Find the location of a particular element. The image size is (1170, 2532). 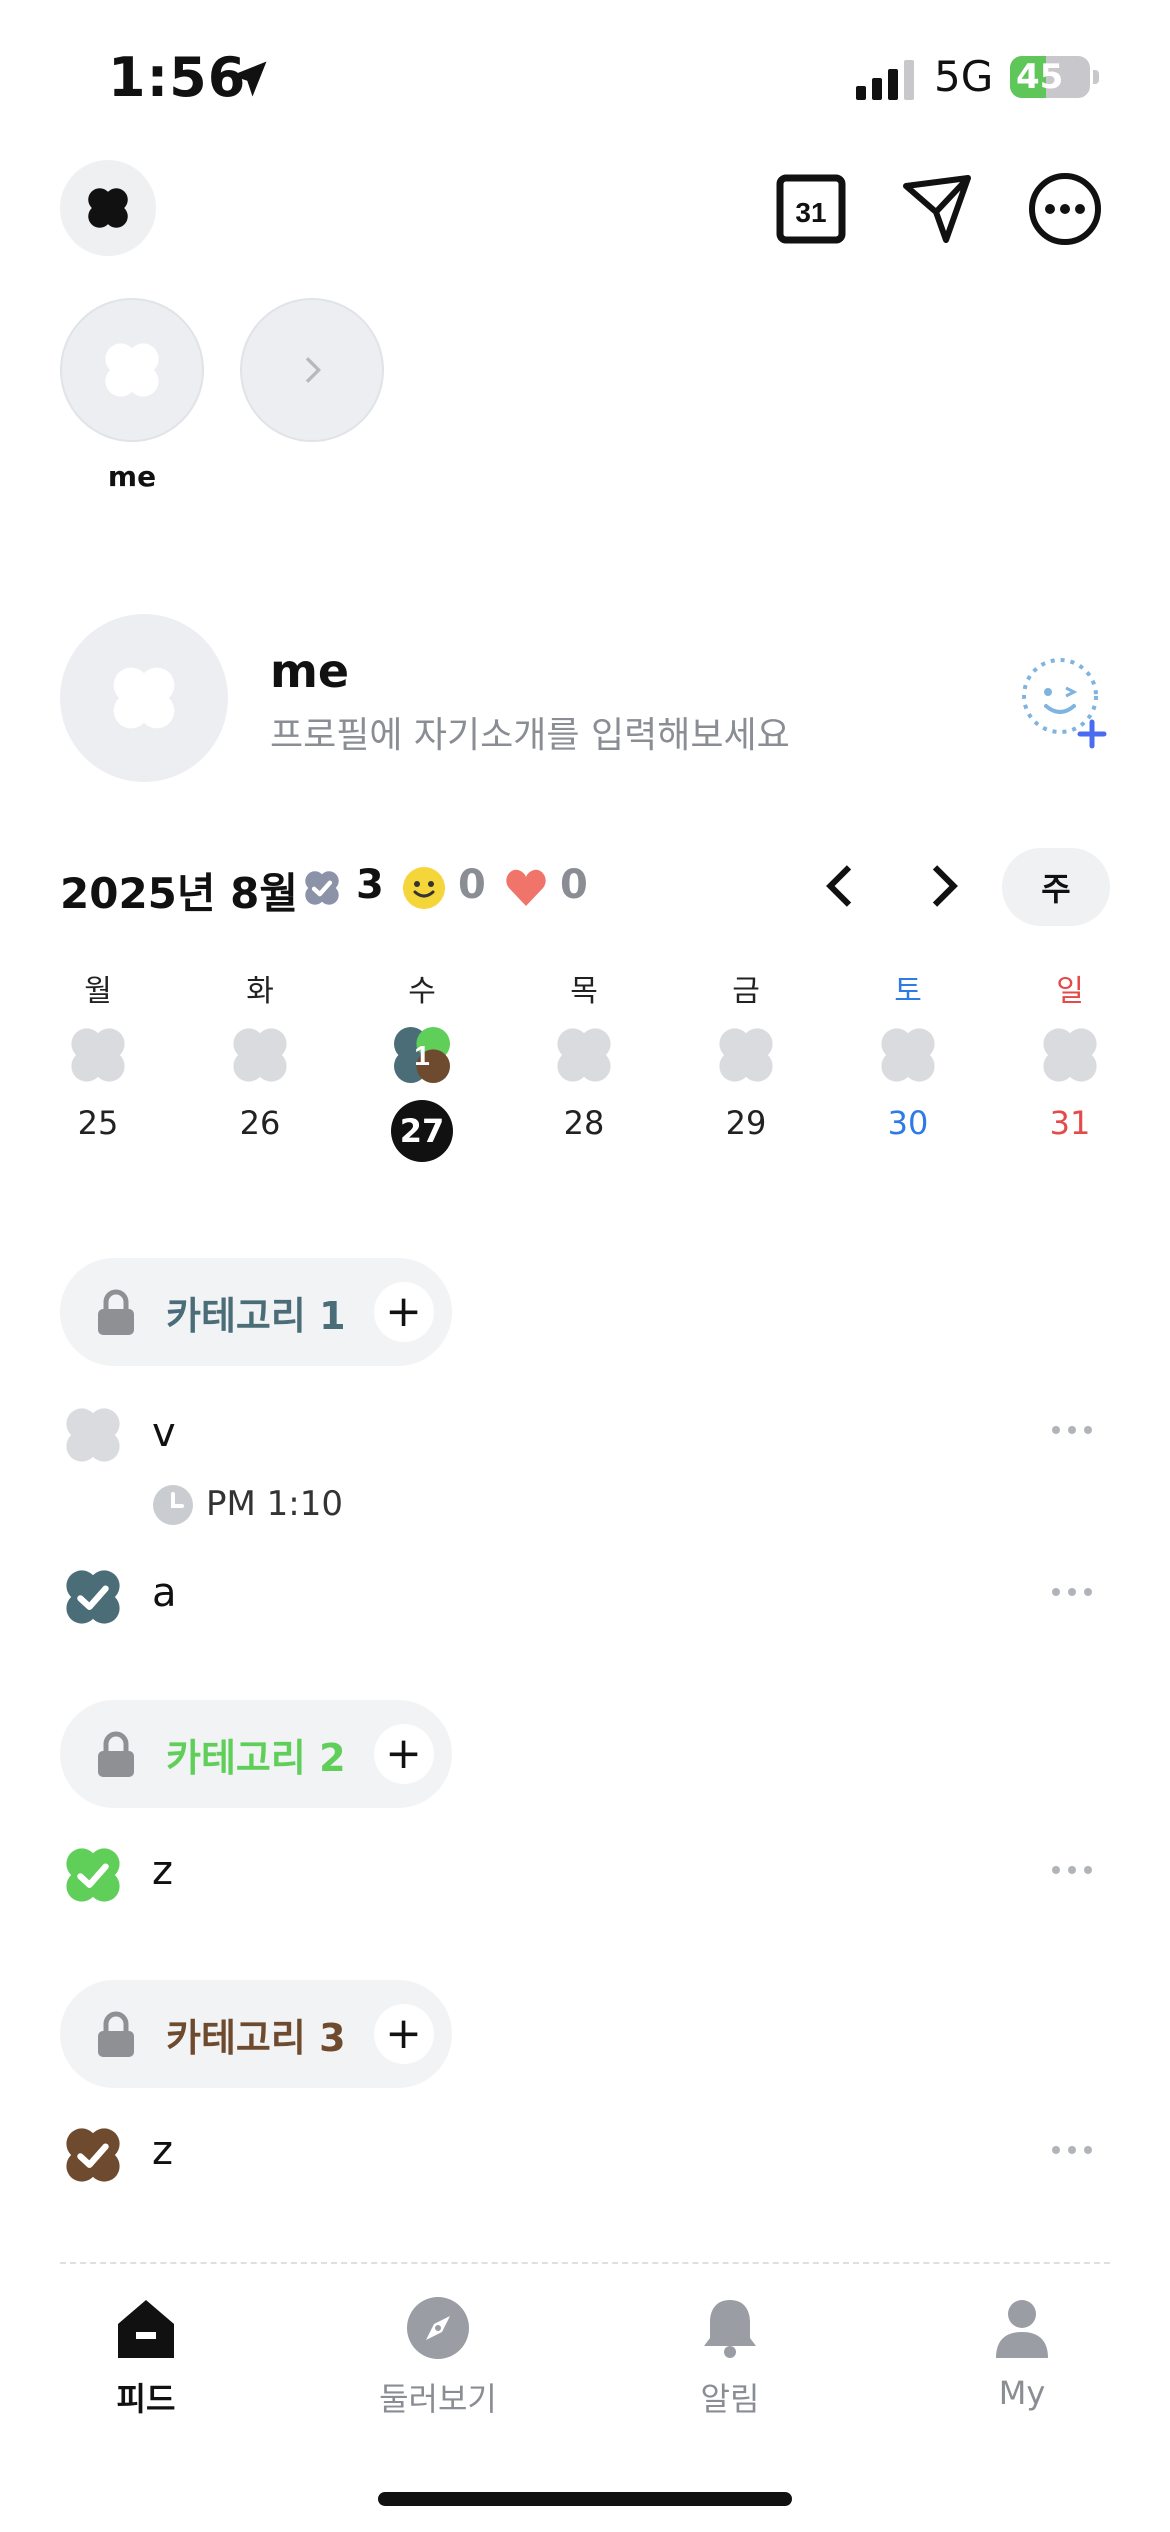

flower-logo-icon is located at coordinates (108, 208).